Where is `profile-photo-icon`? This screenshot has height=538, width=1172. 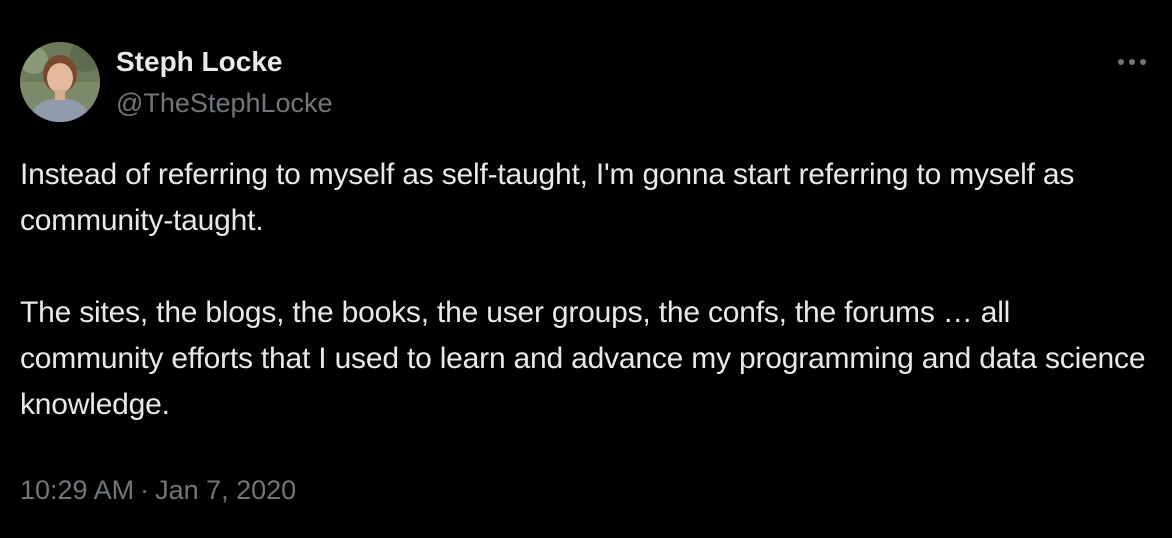 profile-photo-icon is located at coordinates (60, 82).